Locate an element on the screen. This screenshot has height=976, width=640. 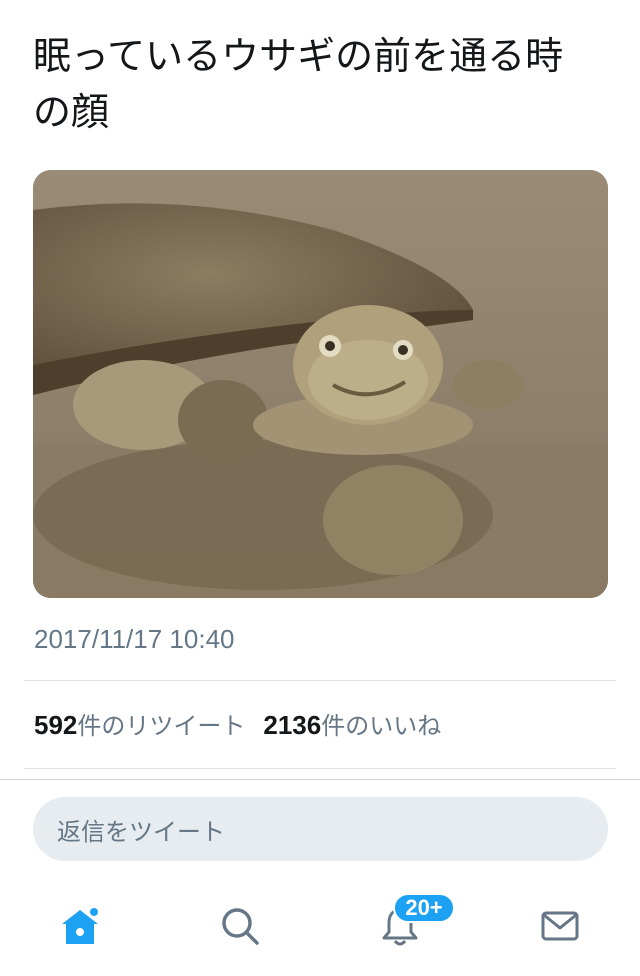
retweet-count: 592 is located at coordinates (56, 725).